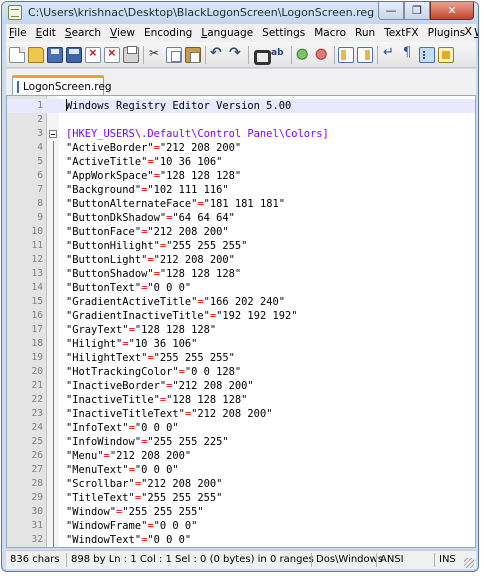 The image size is (484, 576). Describe the element at coordinates (241, 106) in the screenshot. I see `editor-line: 1 Windows Registry Editor Version 5.00` at that location.